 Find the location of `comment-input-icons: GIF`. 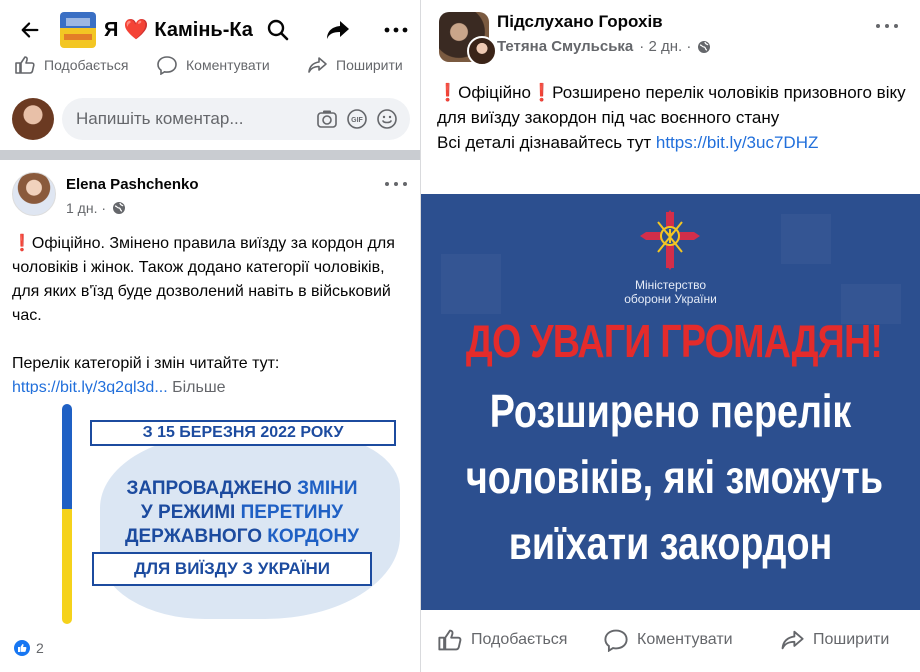

comment-input-icons: GIF is located at coordinates (357, 119).